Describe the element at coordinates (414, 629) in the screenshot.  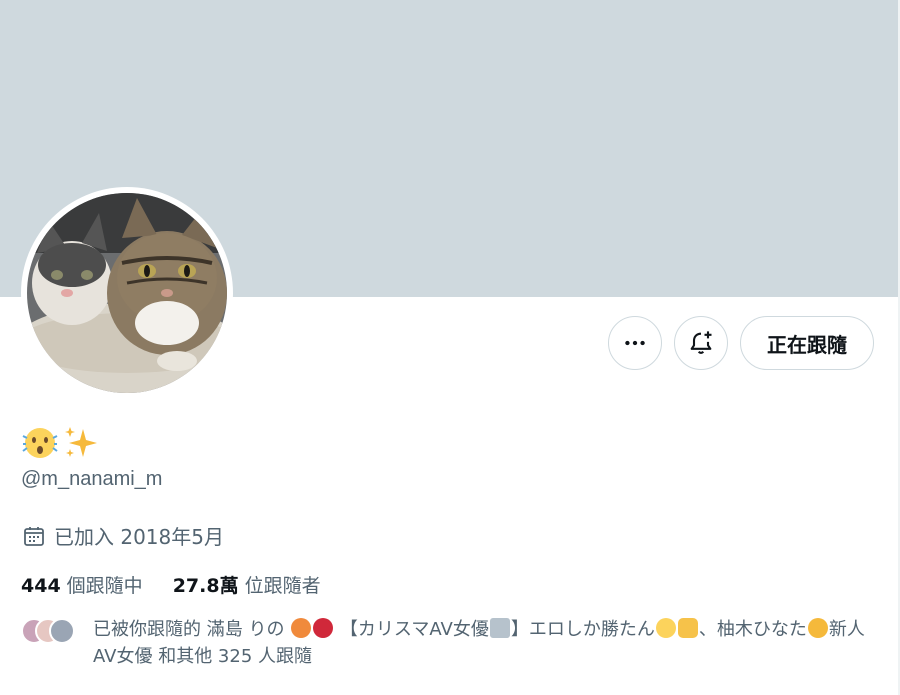
I see `mutual-text-part: 【カリスマAV女優` at that location.